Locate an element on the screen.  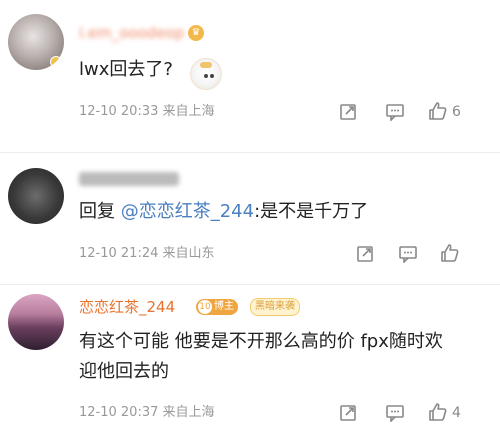
comment-meta: 12-10 20:37 来自上海 is located at coordinates (147, 413).